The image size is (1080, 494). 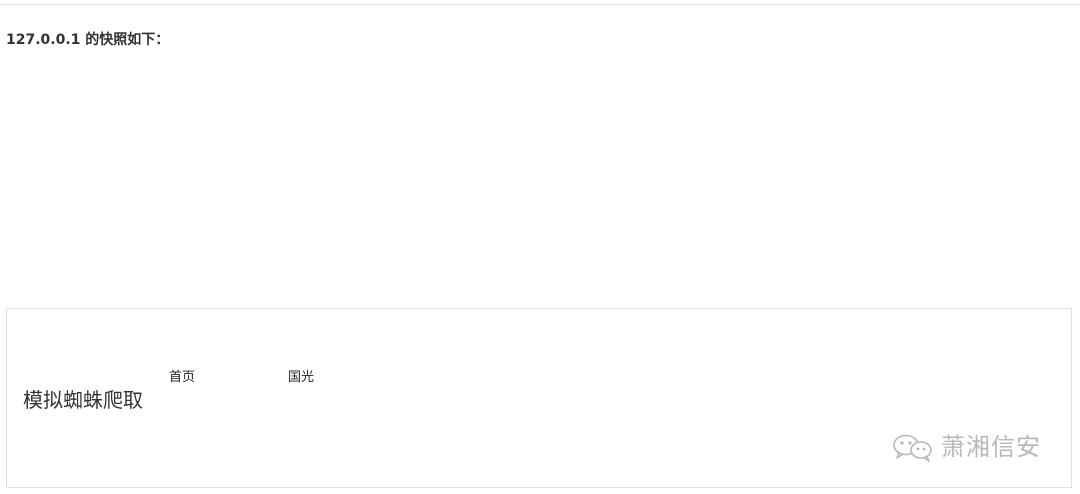 What do you see at coordinates (540, 4) in the screenshot?
I see `top-divider` at bounding box center [540, 4].